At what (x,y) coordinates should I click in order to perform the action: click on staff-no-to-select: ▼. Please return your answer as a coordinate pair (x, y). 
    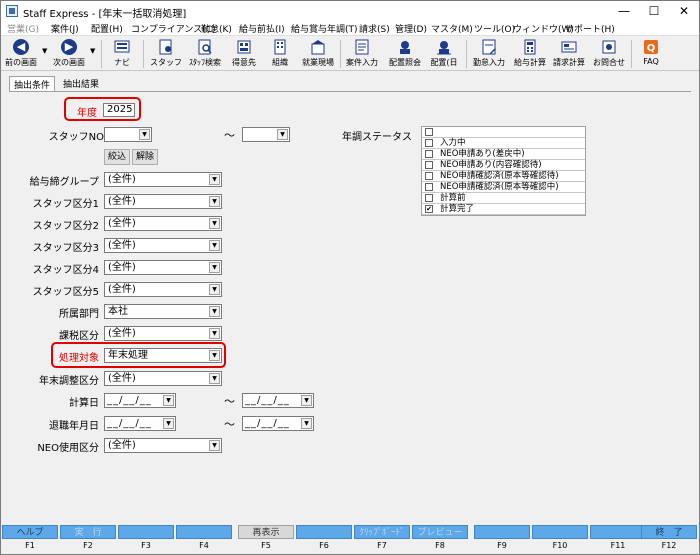
    Looking at the image, I should click on (266, 134).